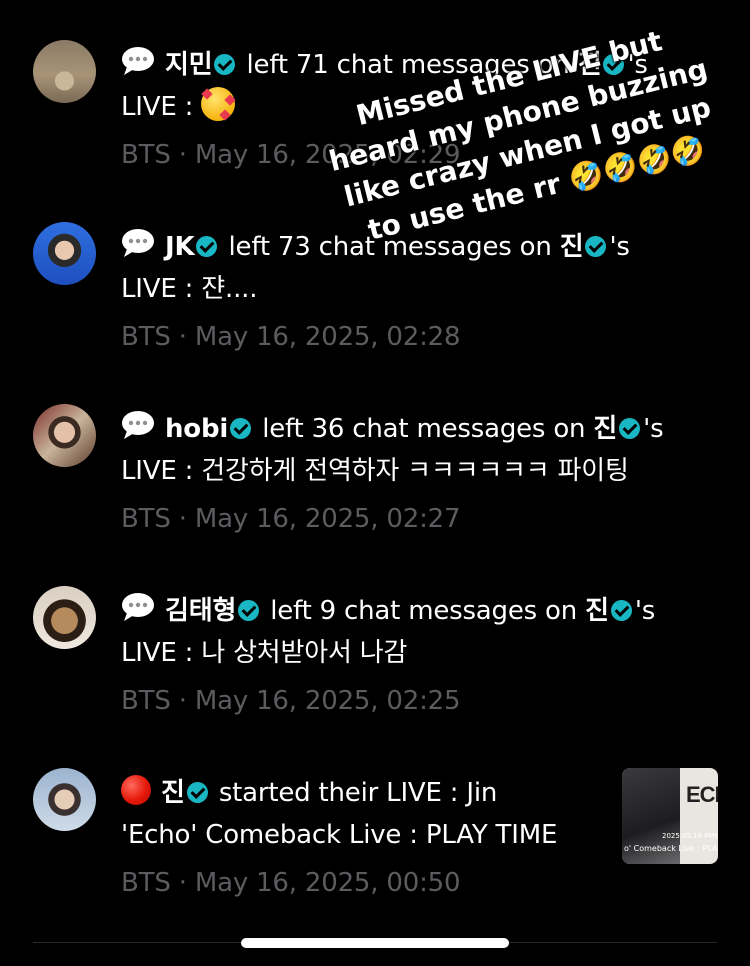 The width and height of the screenshot is (750, 966). I want to click on smiling-face-with-hearts-icon, so click(218, 104).